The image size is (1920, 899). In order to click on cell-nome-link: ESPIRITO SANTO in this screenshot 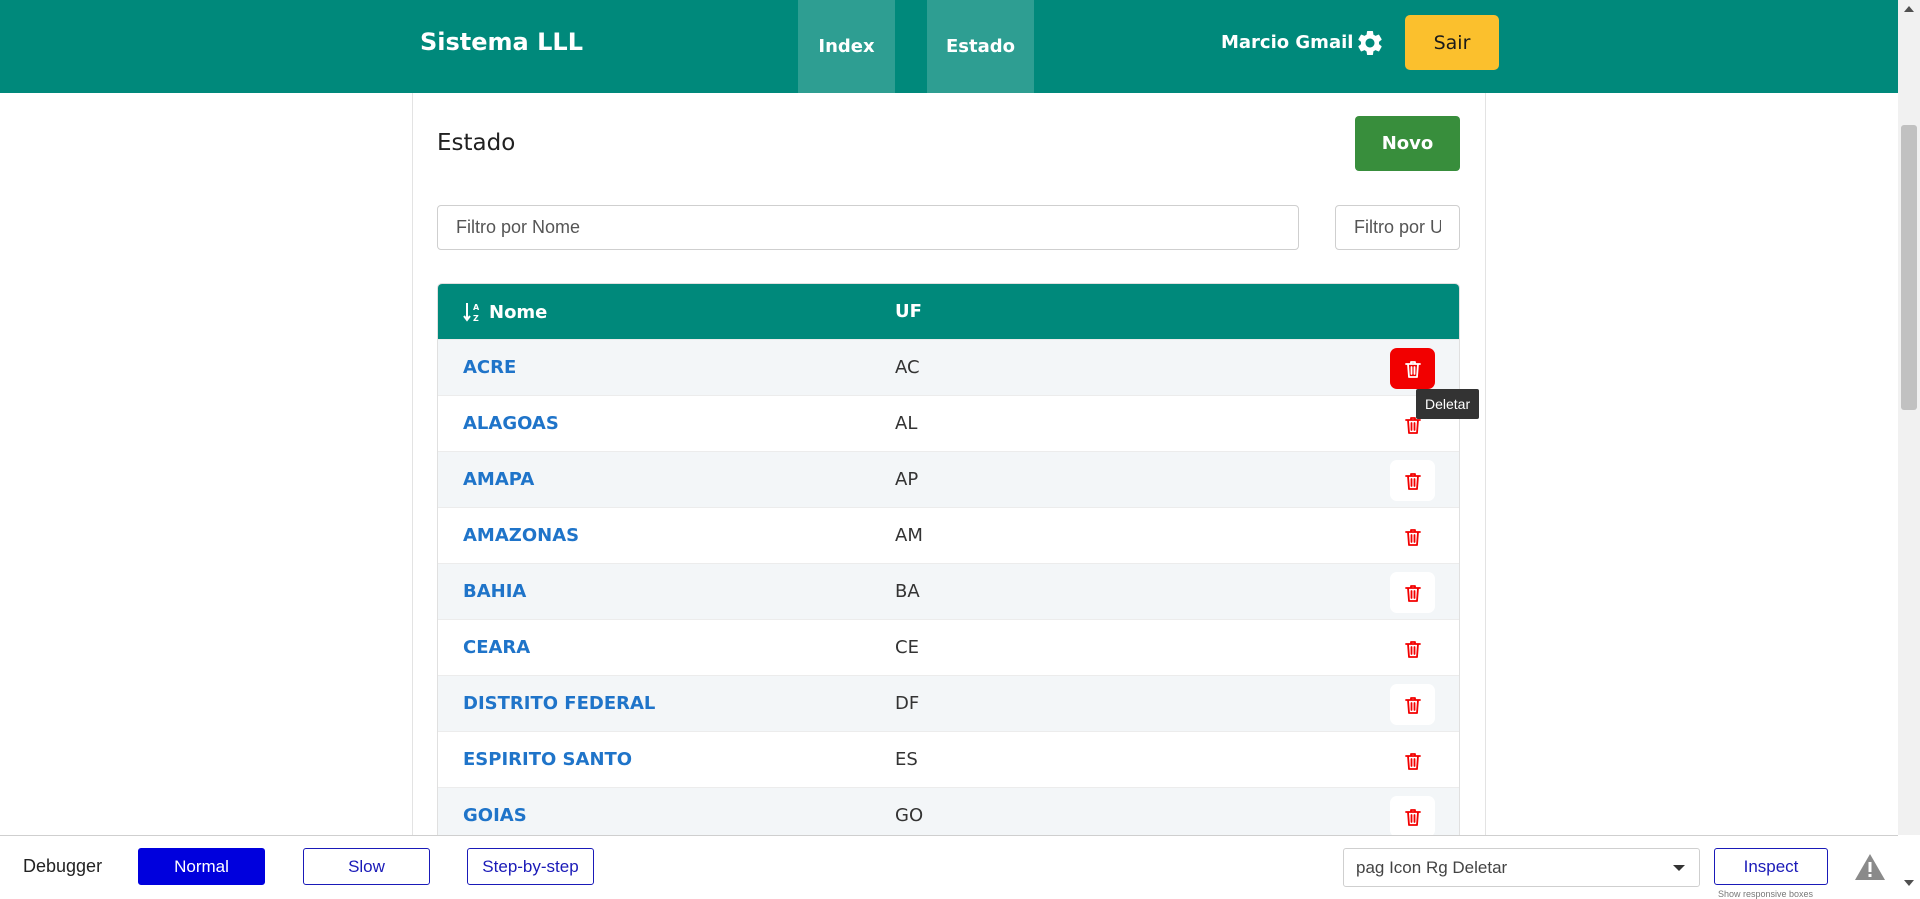, I will do `click(547, 759)`.